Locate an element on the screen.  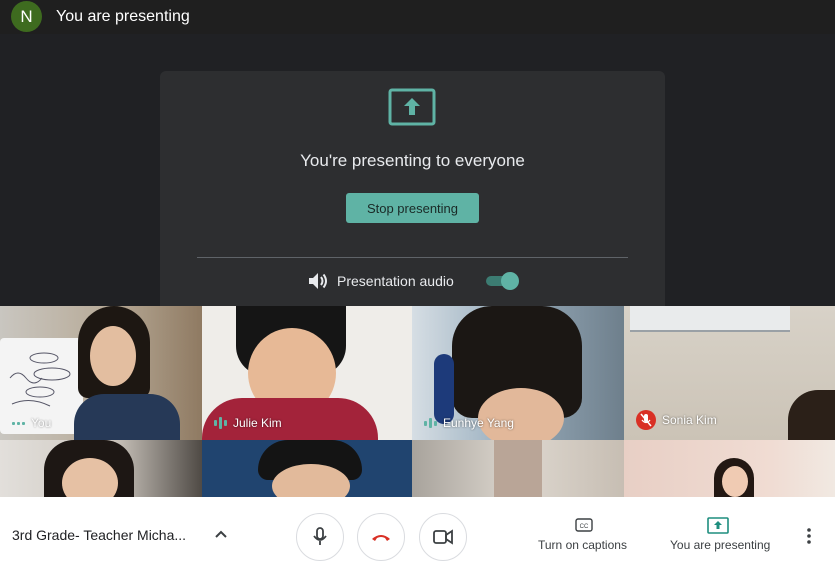
participant-name-tag: Eunhye Yang is located at coordinates (469, 423).